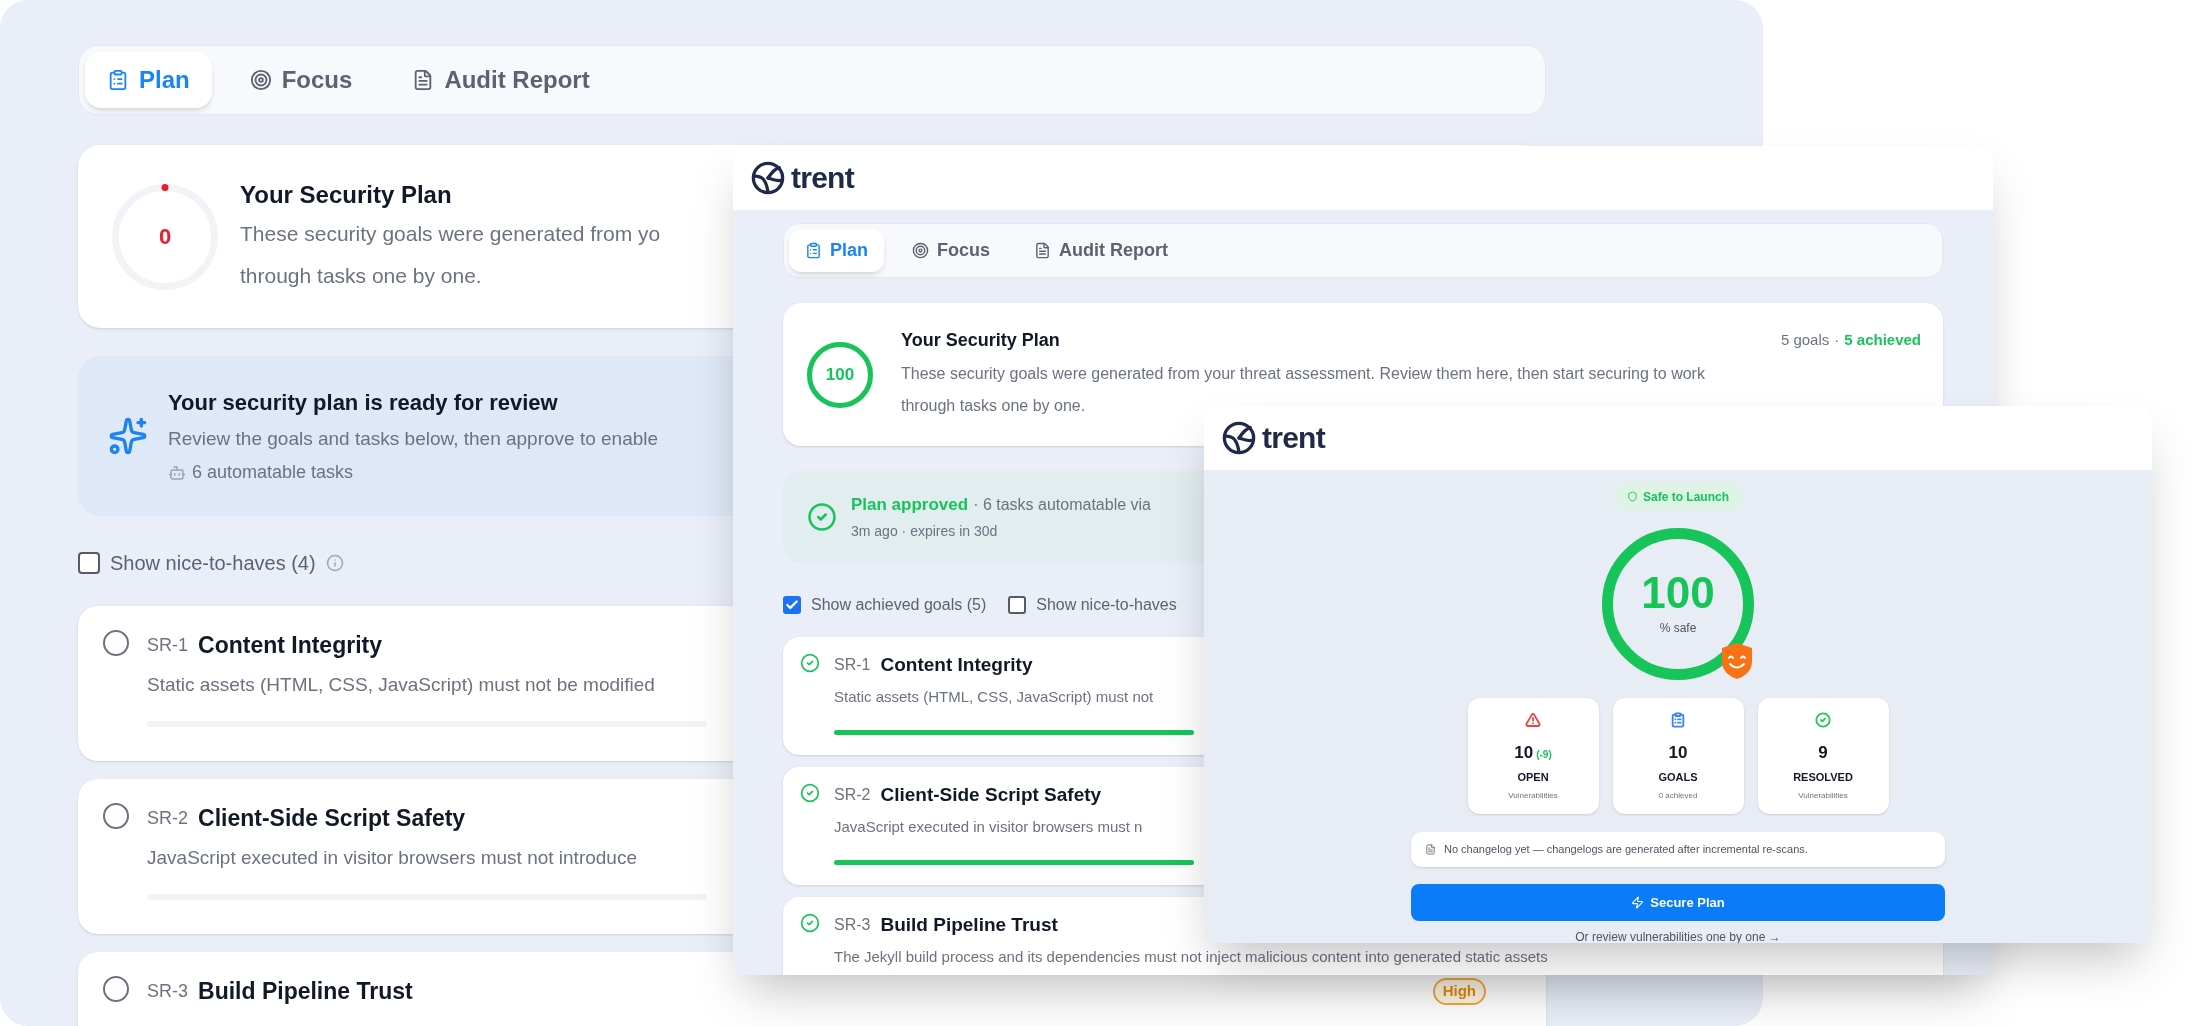 This screenshot has height=1026, width=2200. Describe the element at coordinates (1678, 496) in the screenshot. I see `status-badge: Safe to Launch` at that location.